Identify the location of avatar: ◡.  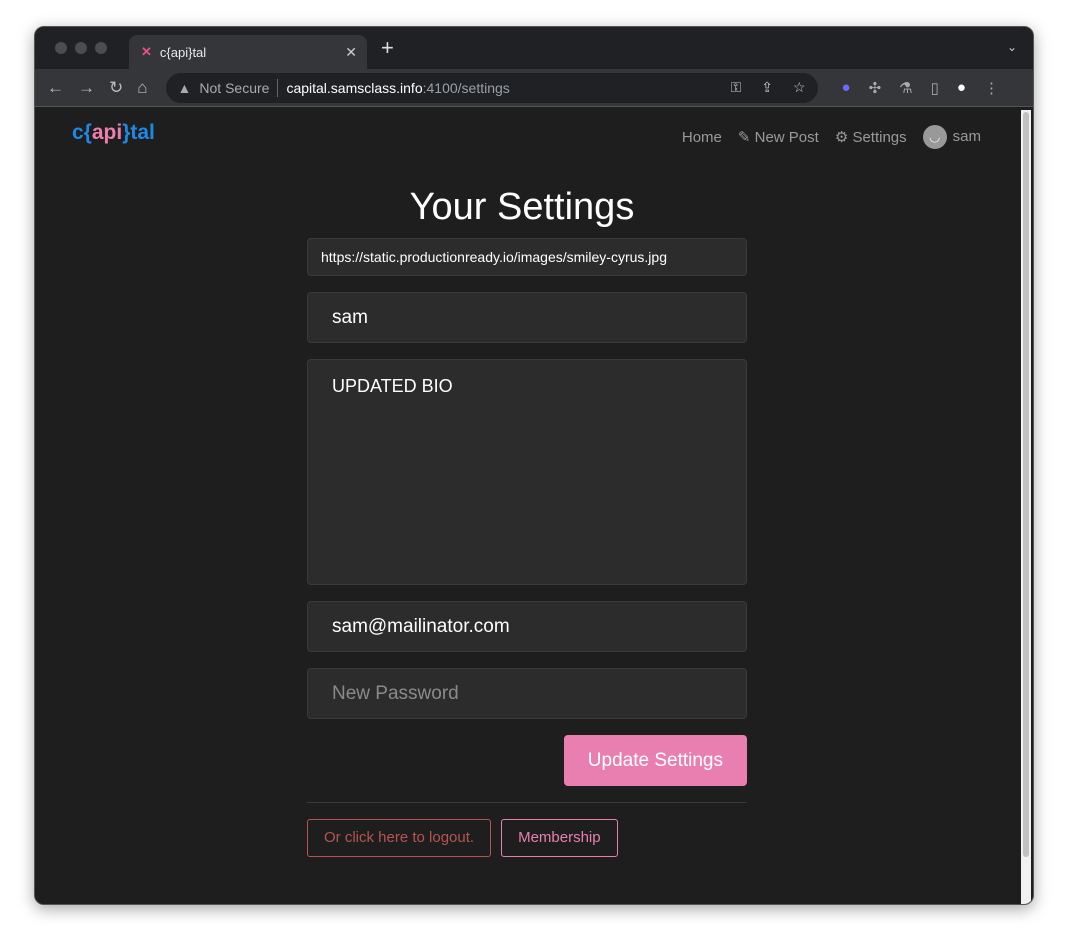
(934, 137).